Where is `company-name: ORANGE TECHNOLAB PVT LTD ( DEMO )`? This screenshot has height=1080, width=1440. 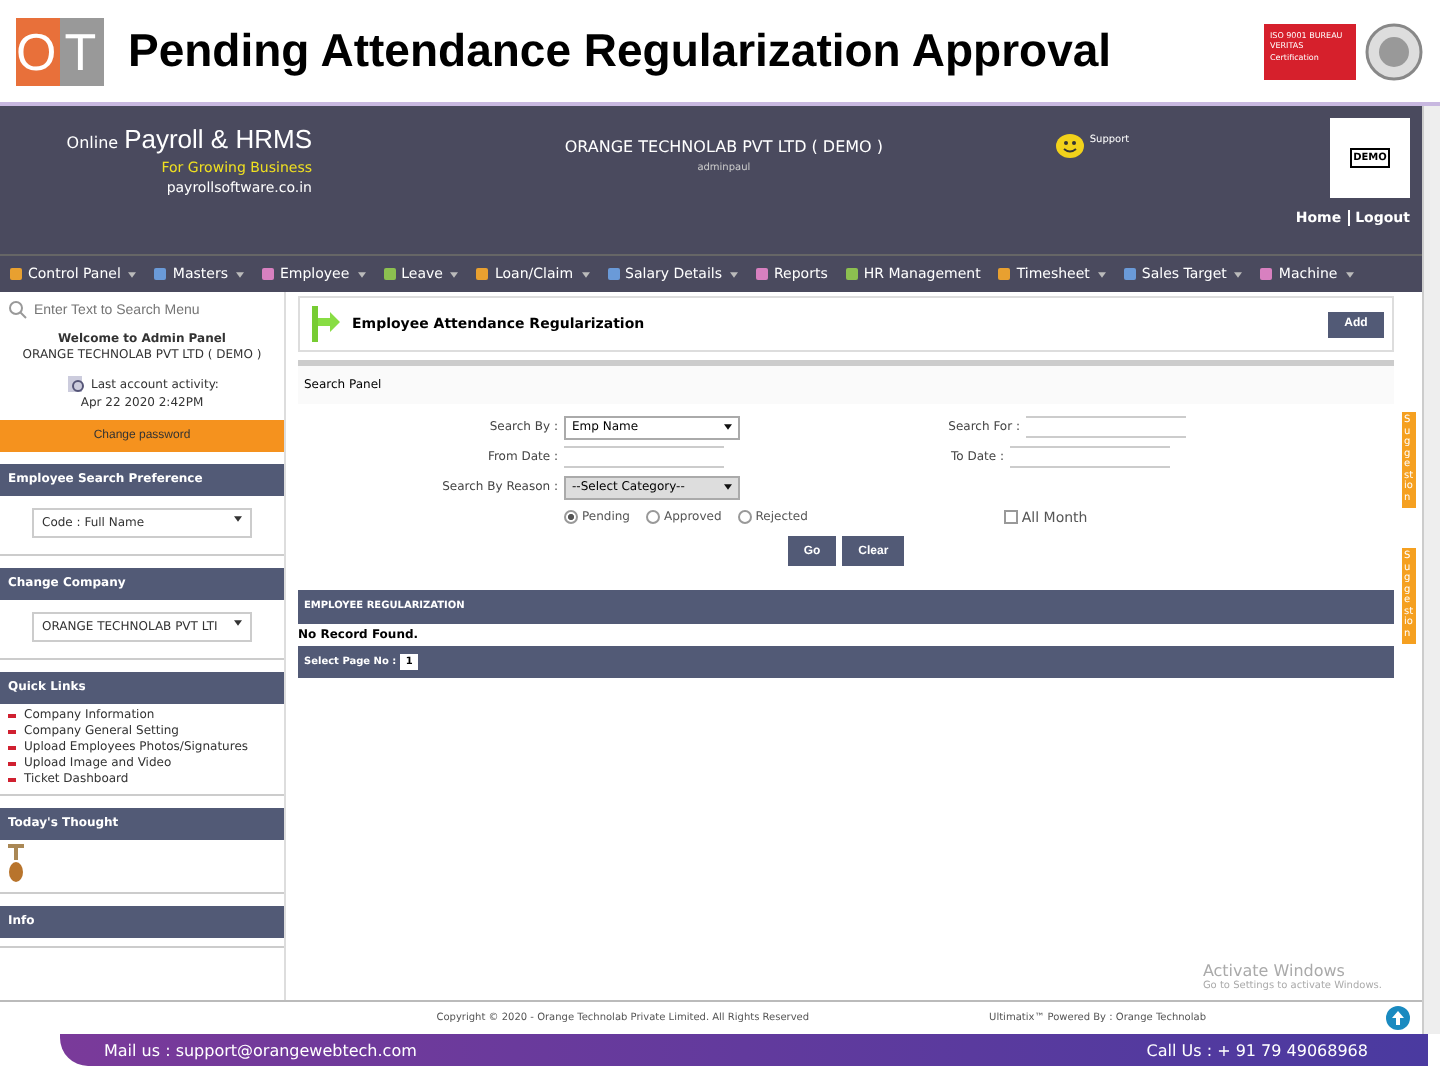 company-name: ORANGE TECHNOLAB PVT LTD ( DEMO ) is located at coordinates (724, 147).